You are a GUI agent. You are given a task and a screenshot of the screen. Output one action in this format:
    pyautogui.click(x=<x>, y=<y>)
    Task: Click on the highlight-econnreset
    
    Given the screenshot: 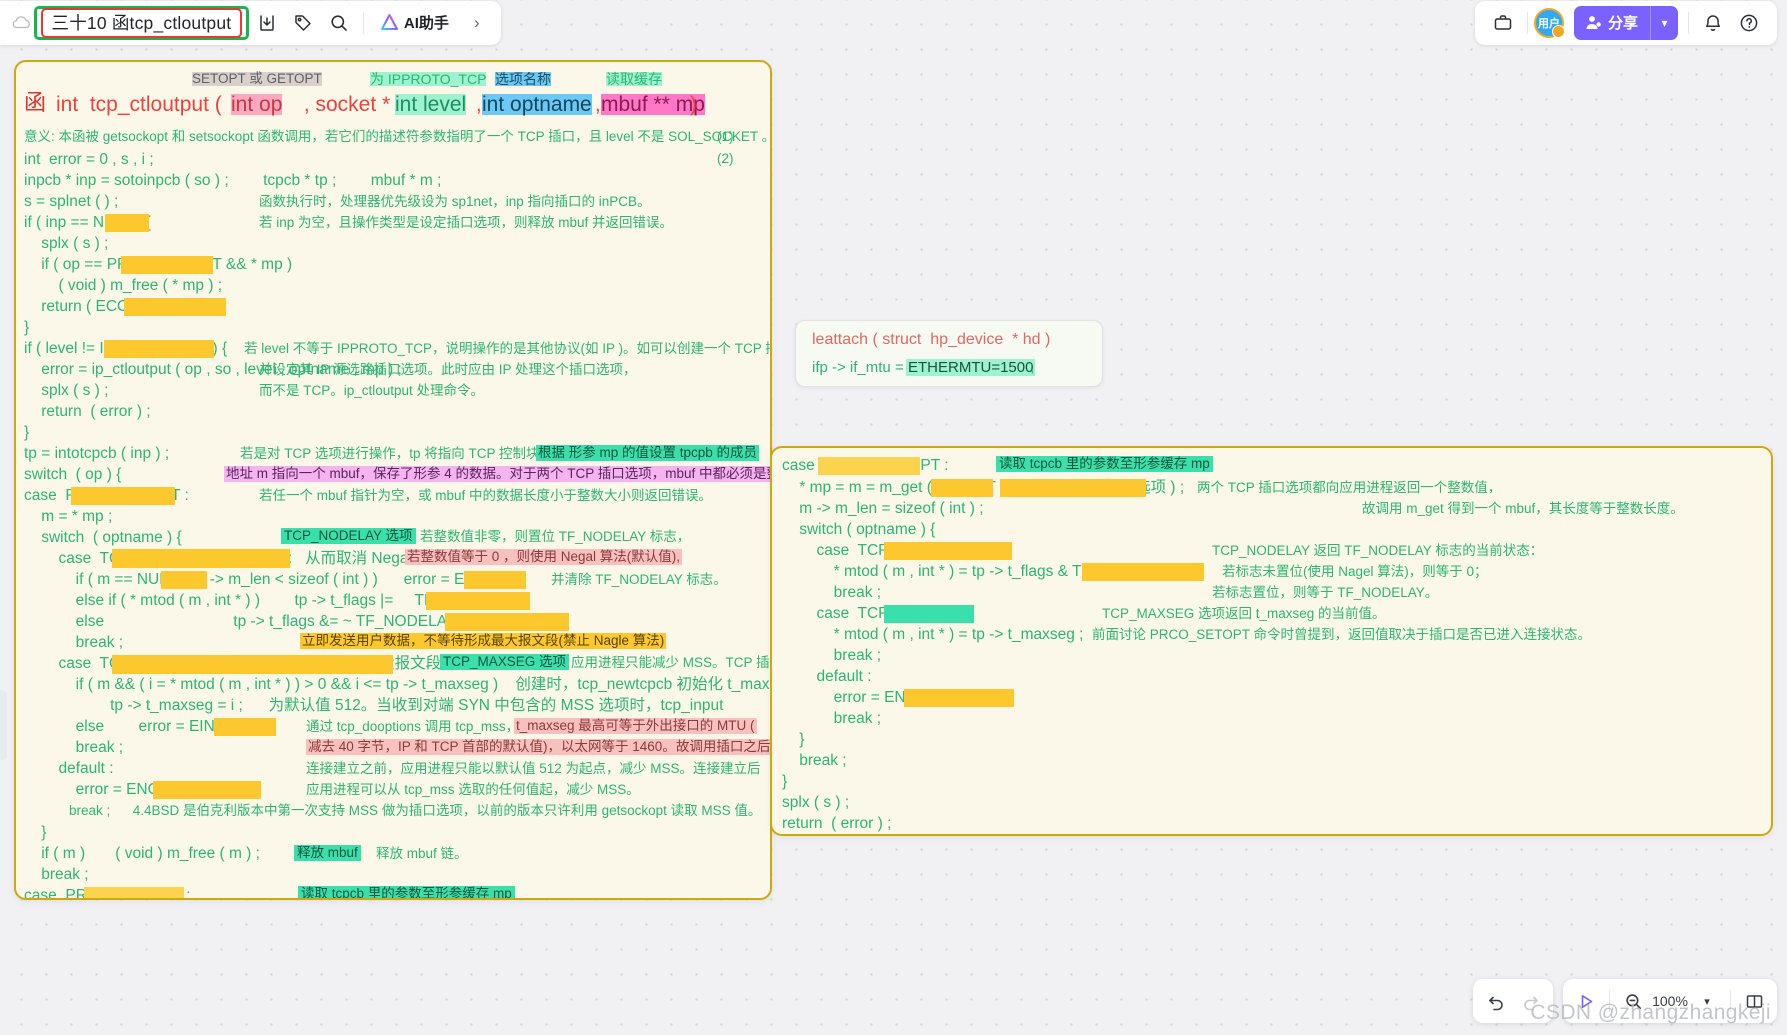 What is the action you would take?
    pyautogui.click(x=175, y=307)
    